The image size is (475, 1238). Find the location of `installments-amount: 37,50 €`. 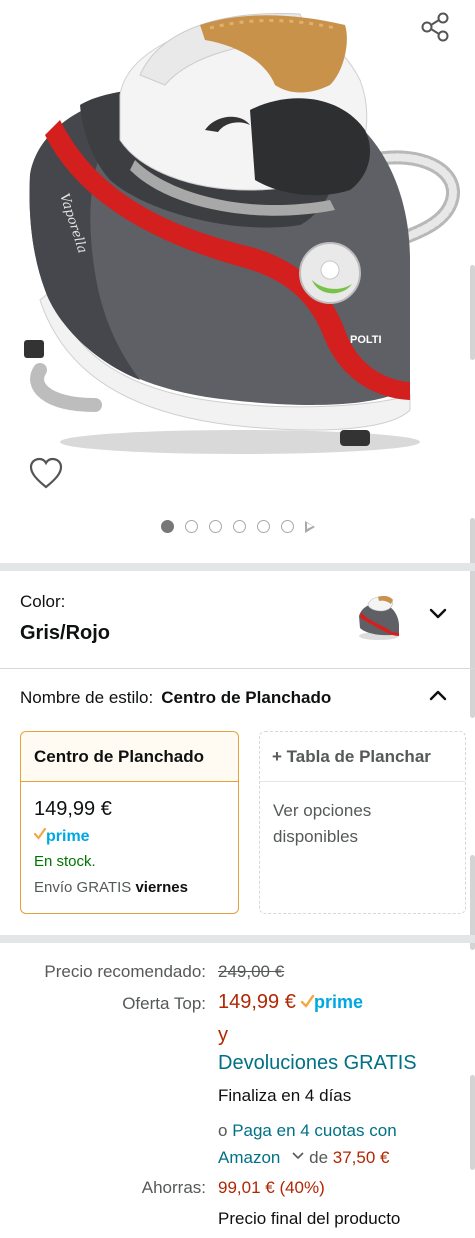

installments-amount: 37,50 € is located at coordinates (361, 1157).